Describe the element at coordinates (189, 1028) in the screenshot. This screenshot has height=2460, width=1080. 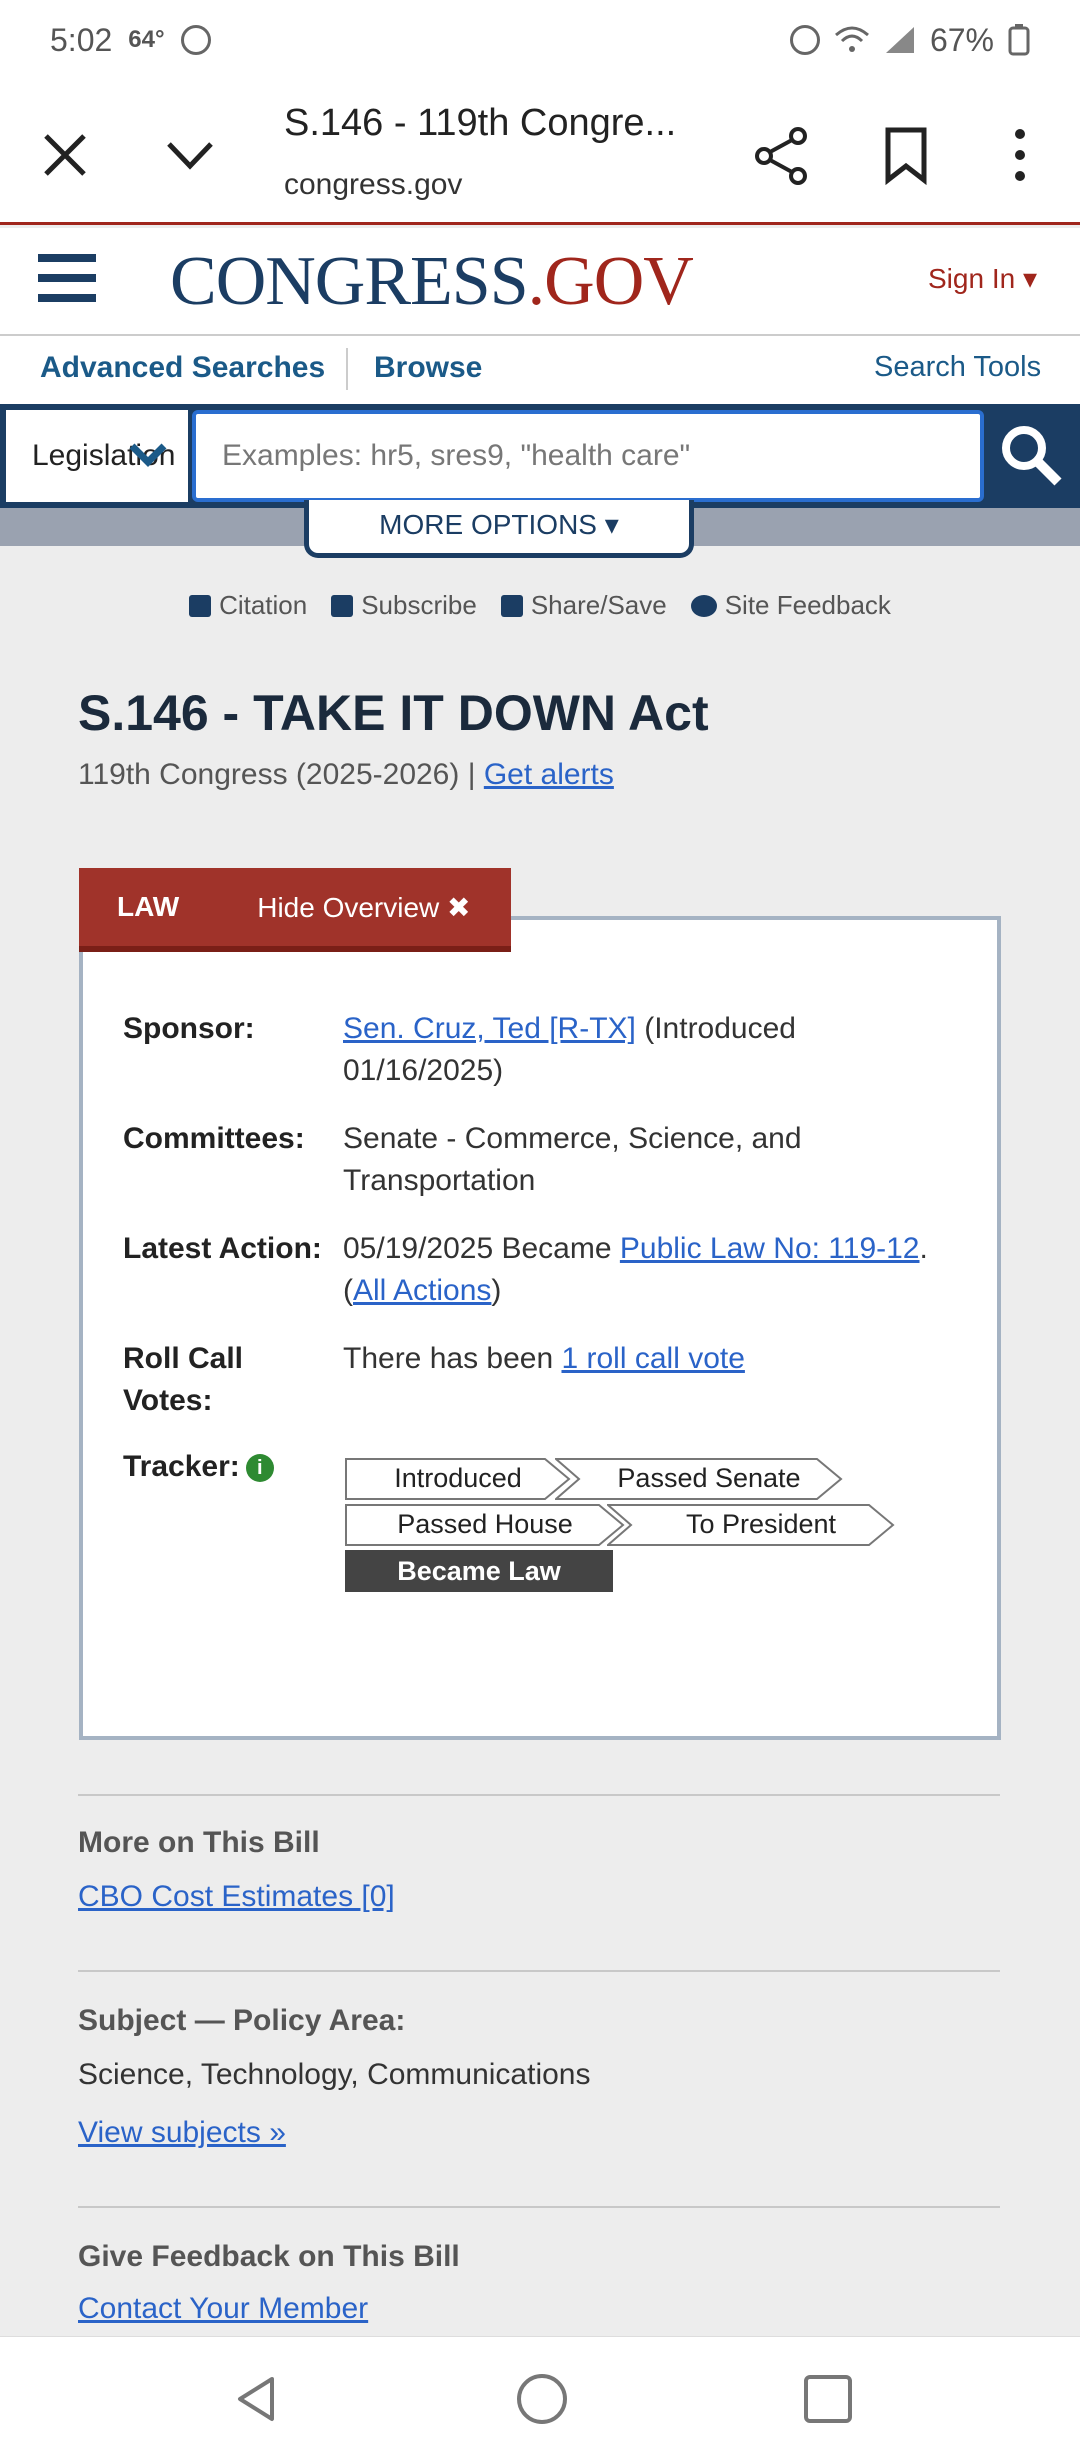
I see `sponsor-label: Sponsor:` at that location.